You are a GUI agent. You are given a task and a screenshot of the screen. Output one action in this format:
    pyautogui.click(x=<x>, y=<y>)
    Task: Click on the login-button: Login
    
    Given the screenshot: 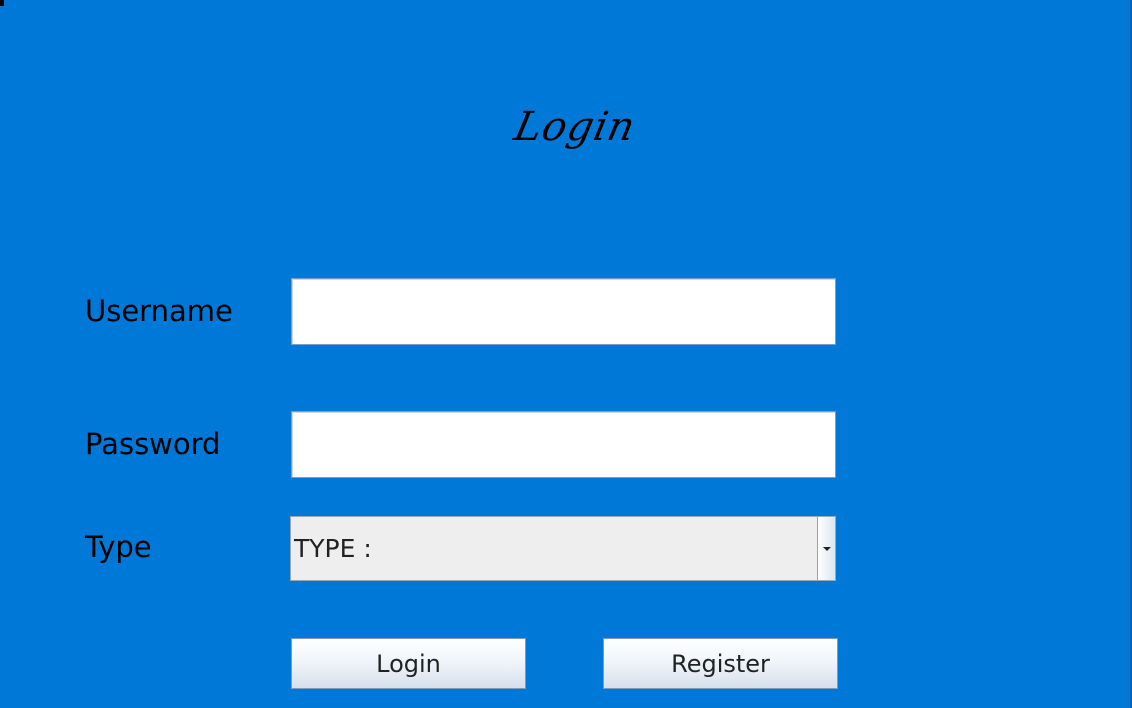 What is the action you would take?
    pyautogui.click(x=408, y=663)
    